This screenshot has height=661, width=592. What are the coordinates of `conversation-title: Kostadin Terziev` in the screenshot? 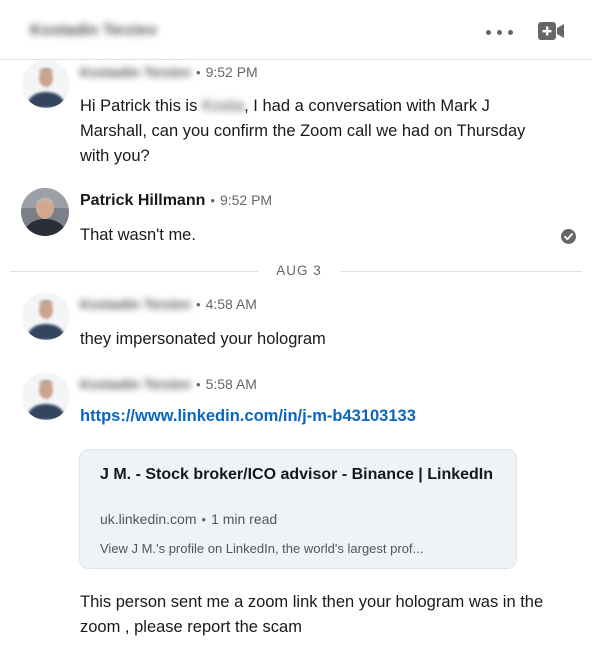 It's located at (93, 31).